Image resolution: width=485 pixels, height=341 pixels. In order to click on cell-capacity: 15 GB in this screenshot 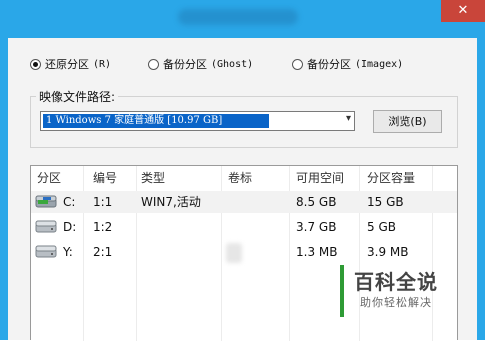, I will do `click(385, 202)`.